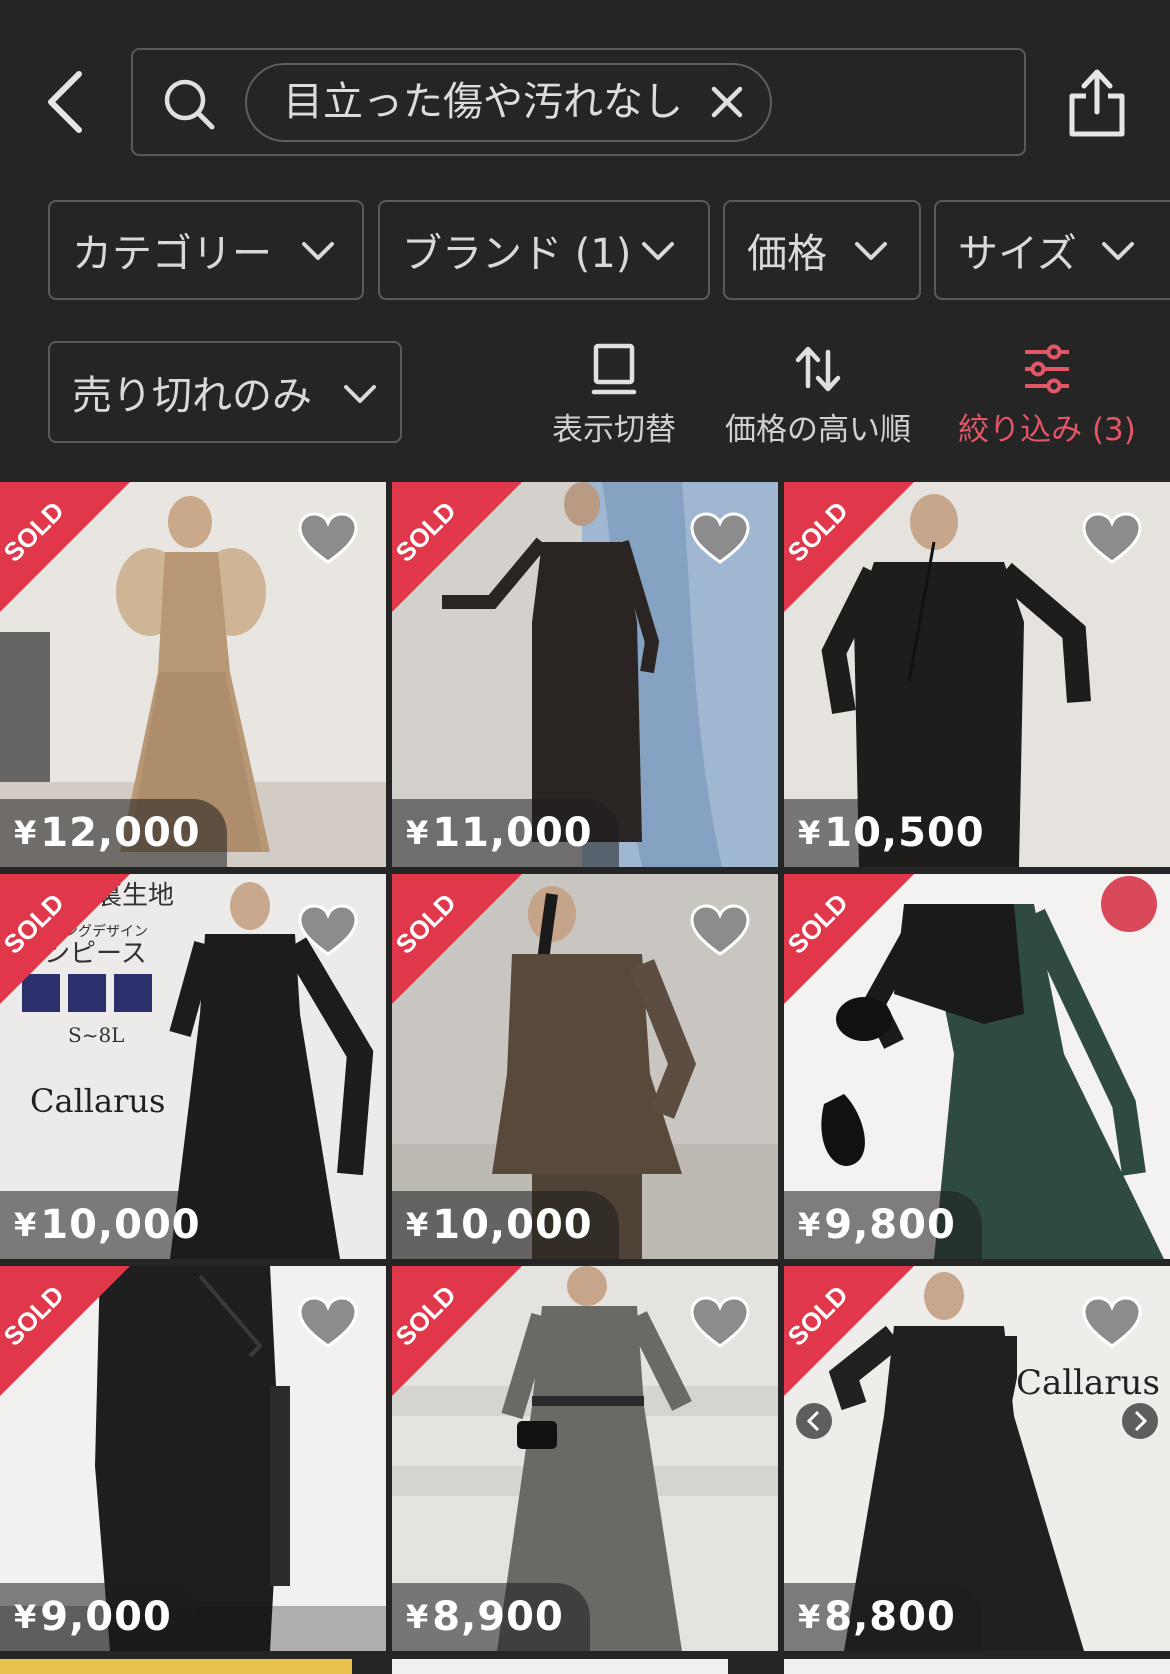 This screenshot has height=1674, width=1170. I want to click on share-button, so click(1097, 103).